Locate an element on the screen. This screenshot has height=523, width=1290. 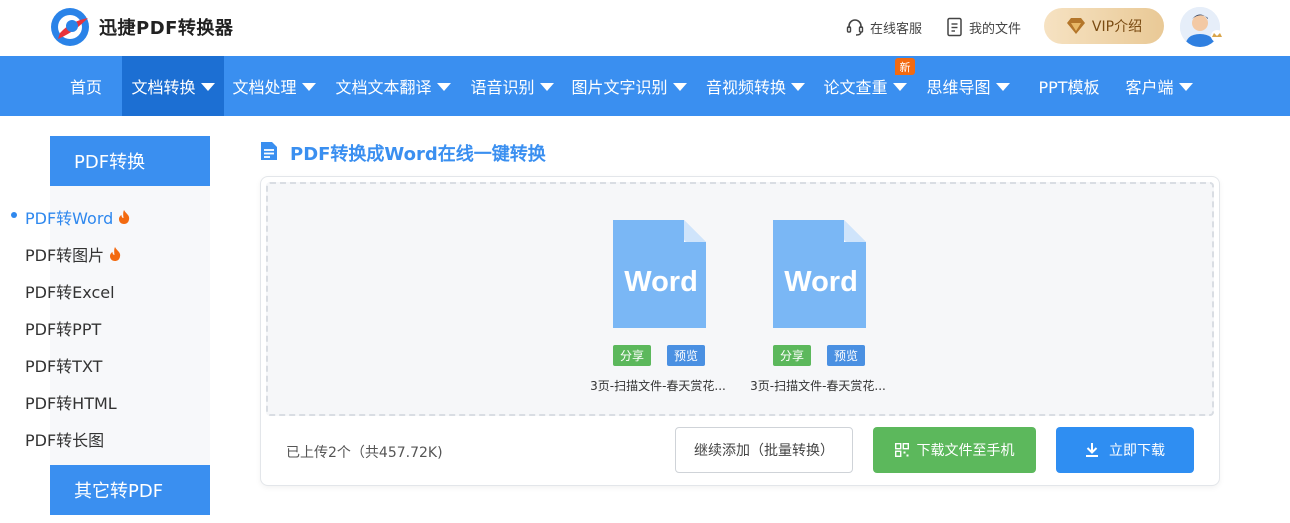
nav-item-home: 首页 is located at coordinates (86, 86).